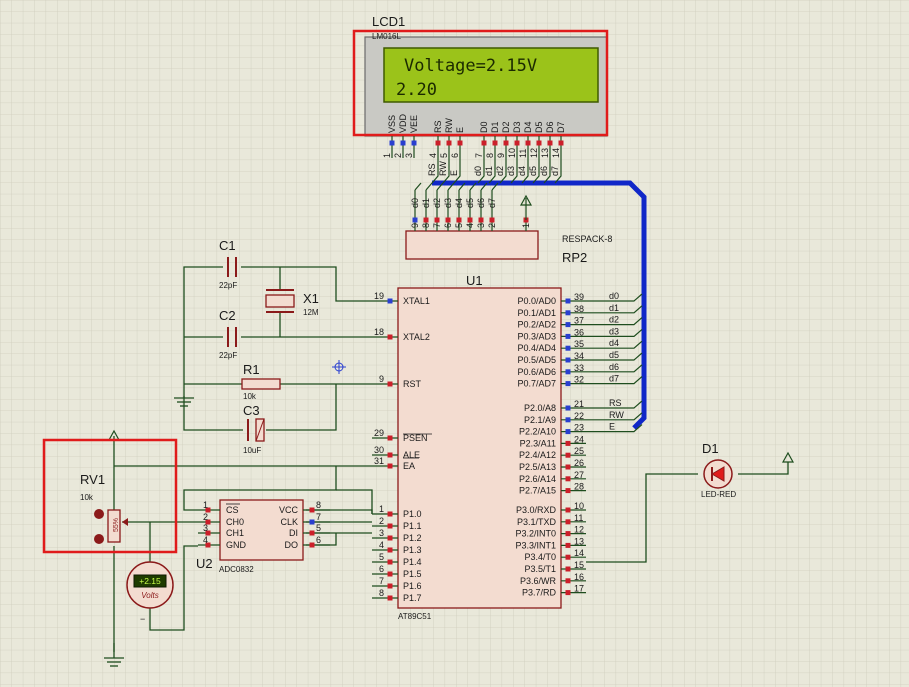  What do you see at coordinates (495, 127) in the screenshot?
I see `lcd-pin-name: D1` at bounding box center [495, 127].